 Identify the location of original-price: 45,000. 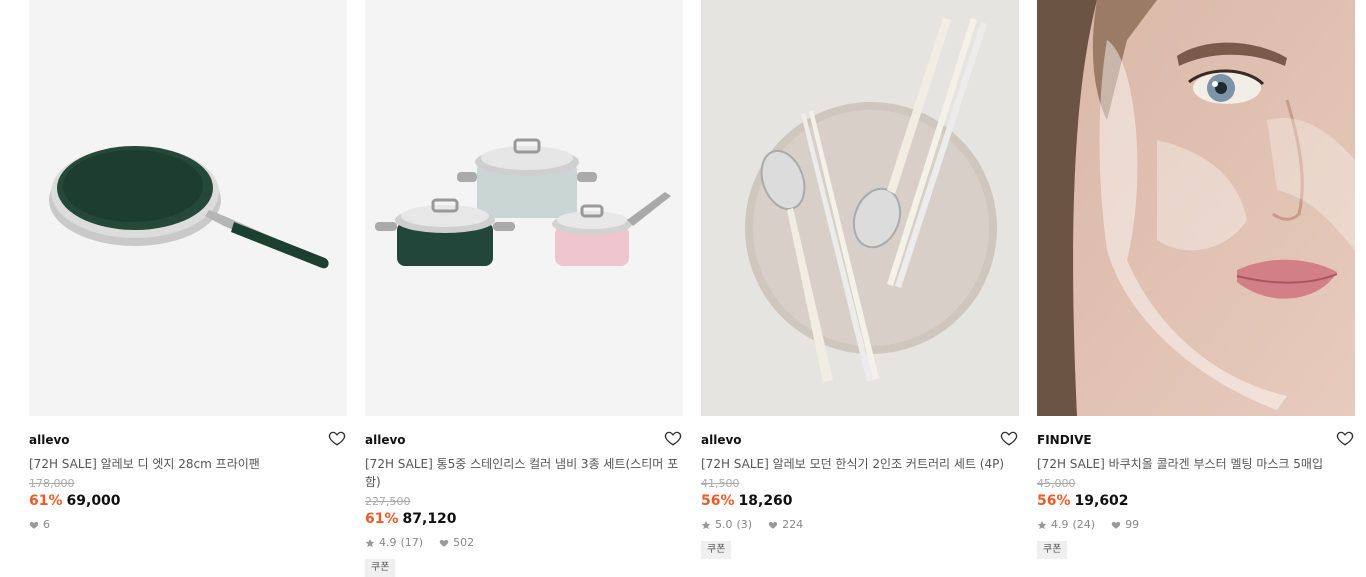
(1056, 483).